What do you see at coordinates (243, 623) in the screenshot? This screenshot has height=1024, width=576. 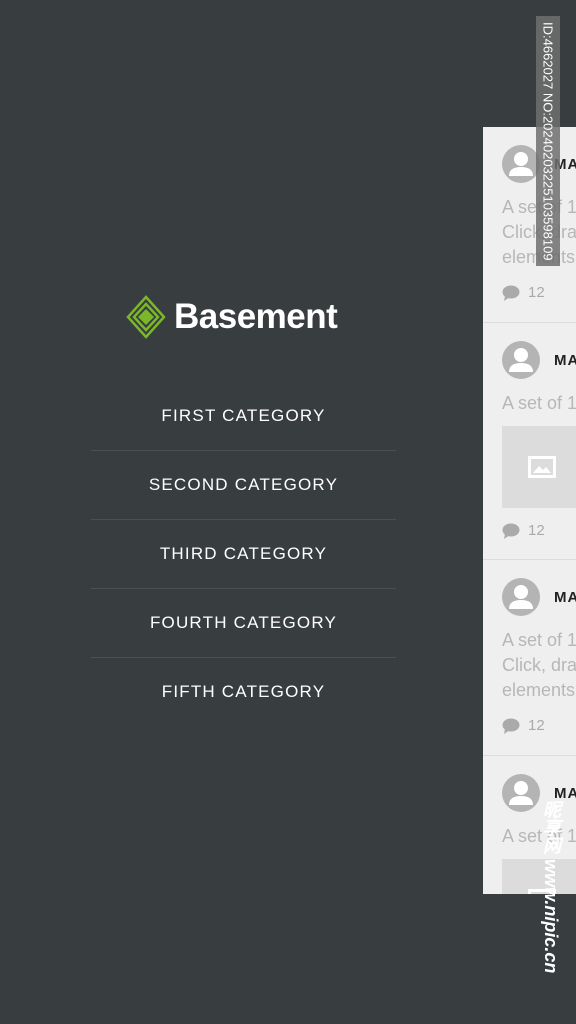 I see `menu-item-4: FOURTH CATEGORY` at bounding box center [243, 623].